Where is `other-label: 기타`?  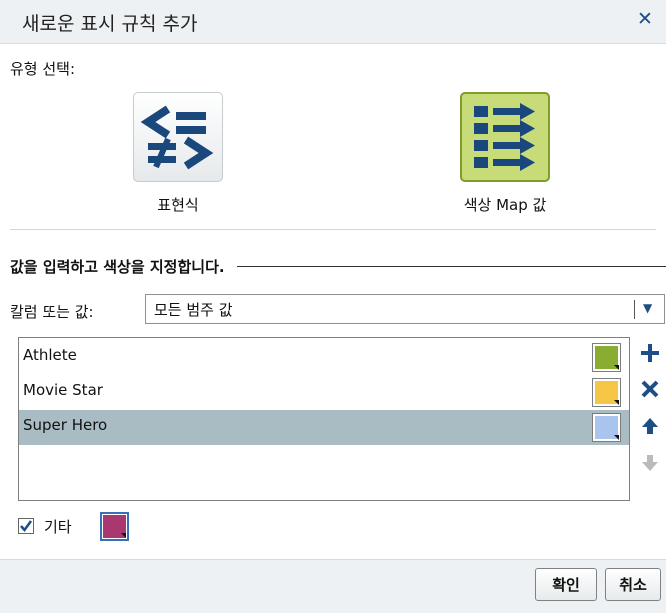 other-label: 기타 is located at coordinates (58, 527).